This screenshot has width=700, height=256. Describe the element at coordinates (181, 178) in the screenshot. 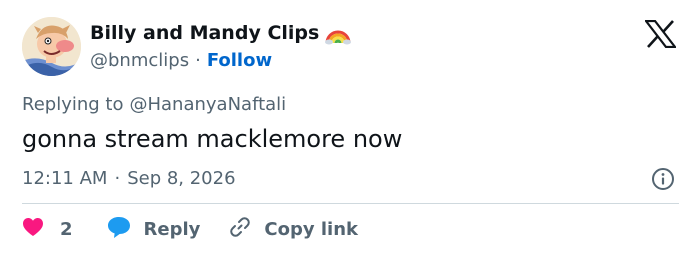

I see `tweet-date: Sep 8, 2026` at that location.